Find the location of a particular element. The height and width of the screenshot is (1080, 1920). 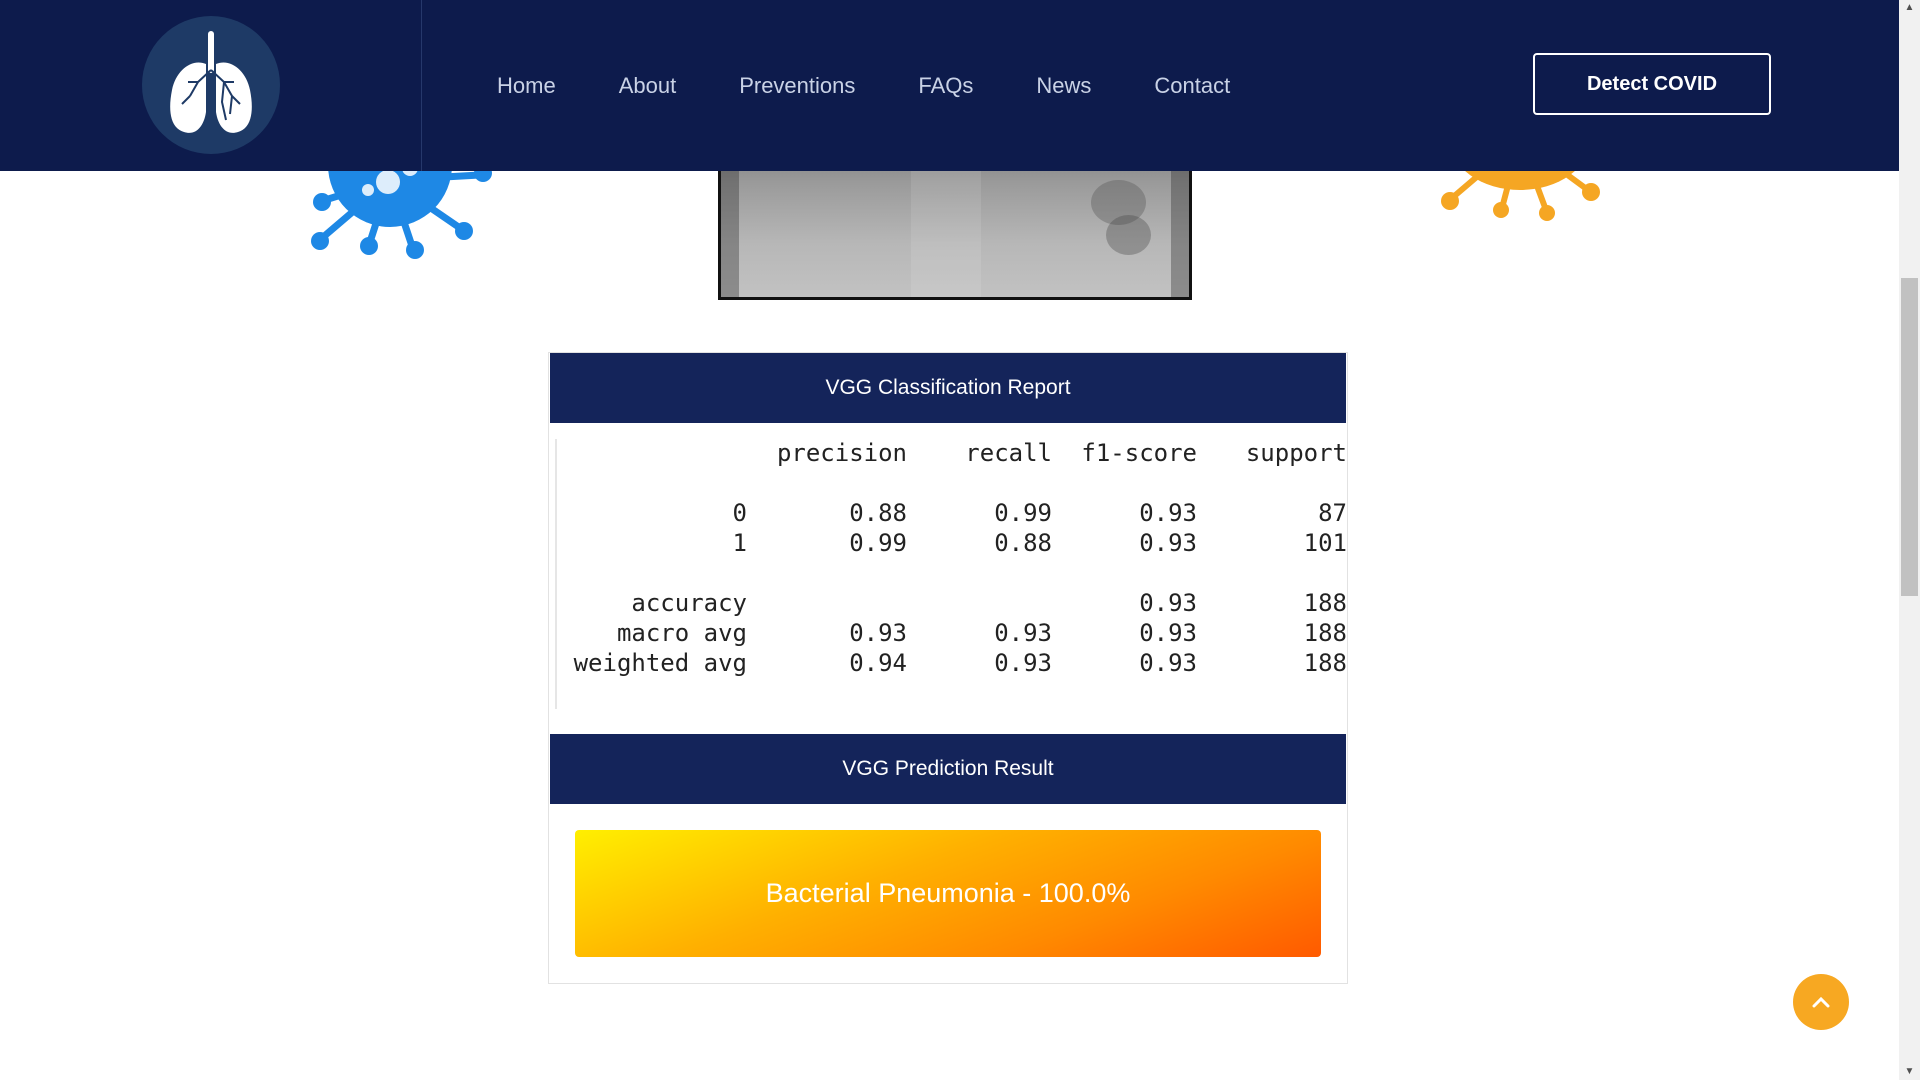

detect-covid-button: Detect COVID is located at coordinates (1652, 84).